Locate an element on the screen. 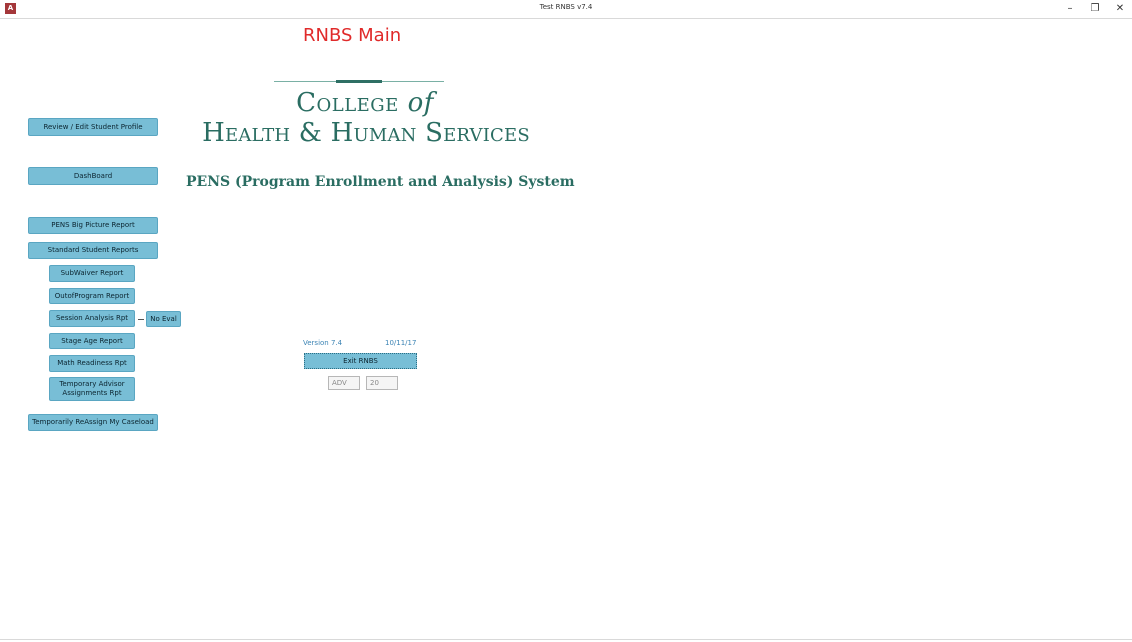  math-readiness-button: Math Readiness Rpt is located at coordinates (92, 363).